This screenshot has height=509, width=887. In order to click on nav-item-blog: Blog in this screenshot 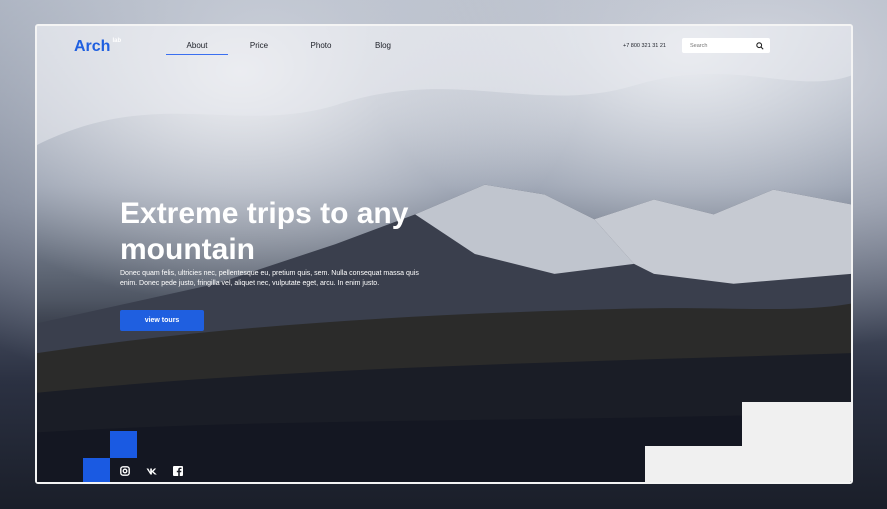, I will do `click(383, 45)`.